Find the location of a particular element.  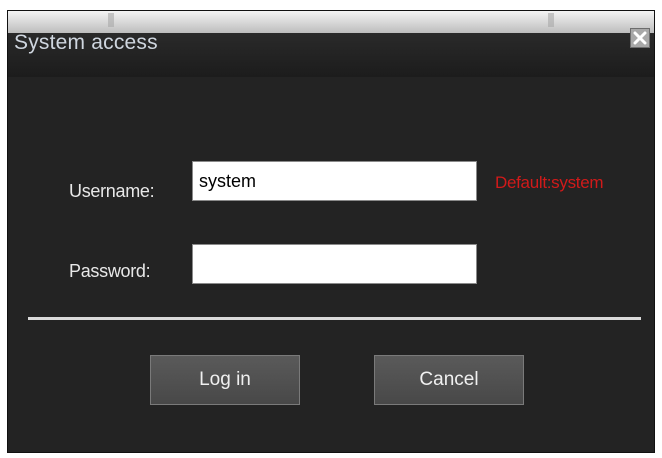

dialog-title: System access is located at coordinates (86, 42).